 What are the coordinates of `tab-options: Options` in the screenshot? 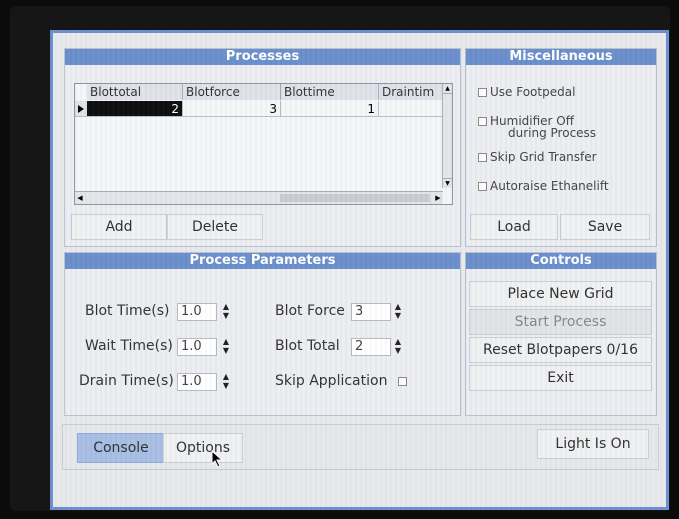 It's located at (203, 448).